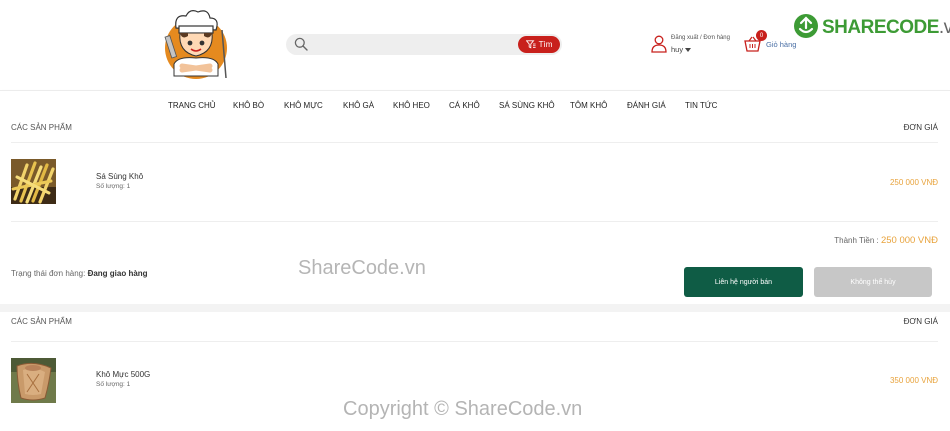 Image resolution: width=950 pixels, height=431 pixels. What do you see at coordinates (475, 308) in the screenshot?
I see `order-separator` at bounding box center [475, 308].